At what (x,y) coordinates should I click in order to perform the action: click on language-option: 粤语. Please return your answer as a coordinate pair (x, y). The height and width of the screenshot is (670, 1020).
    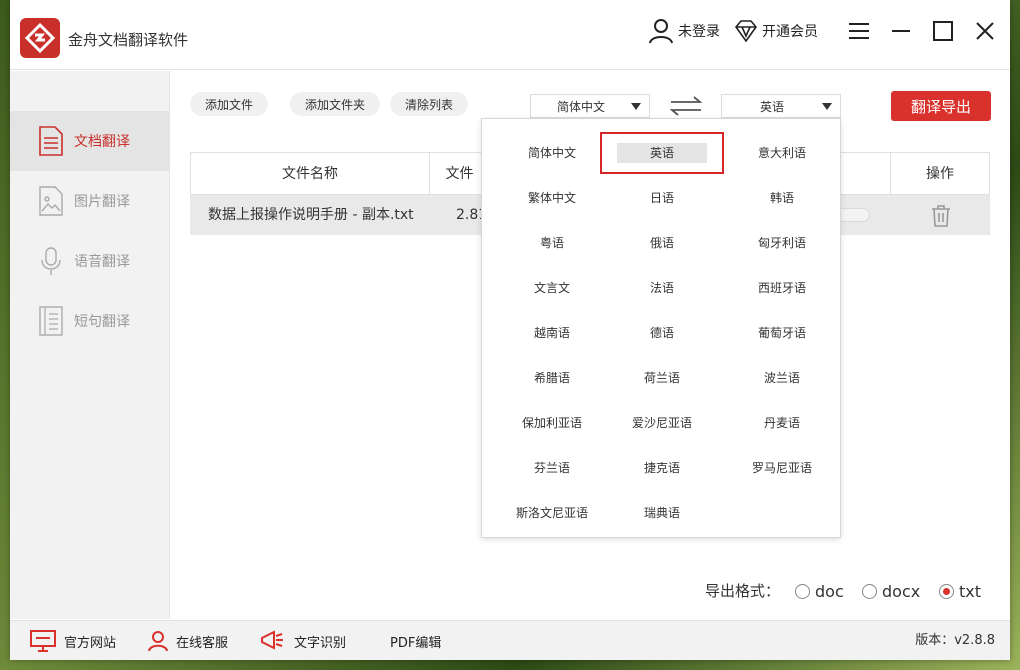
    Looking at the image, I should click on (552, 243).